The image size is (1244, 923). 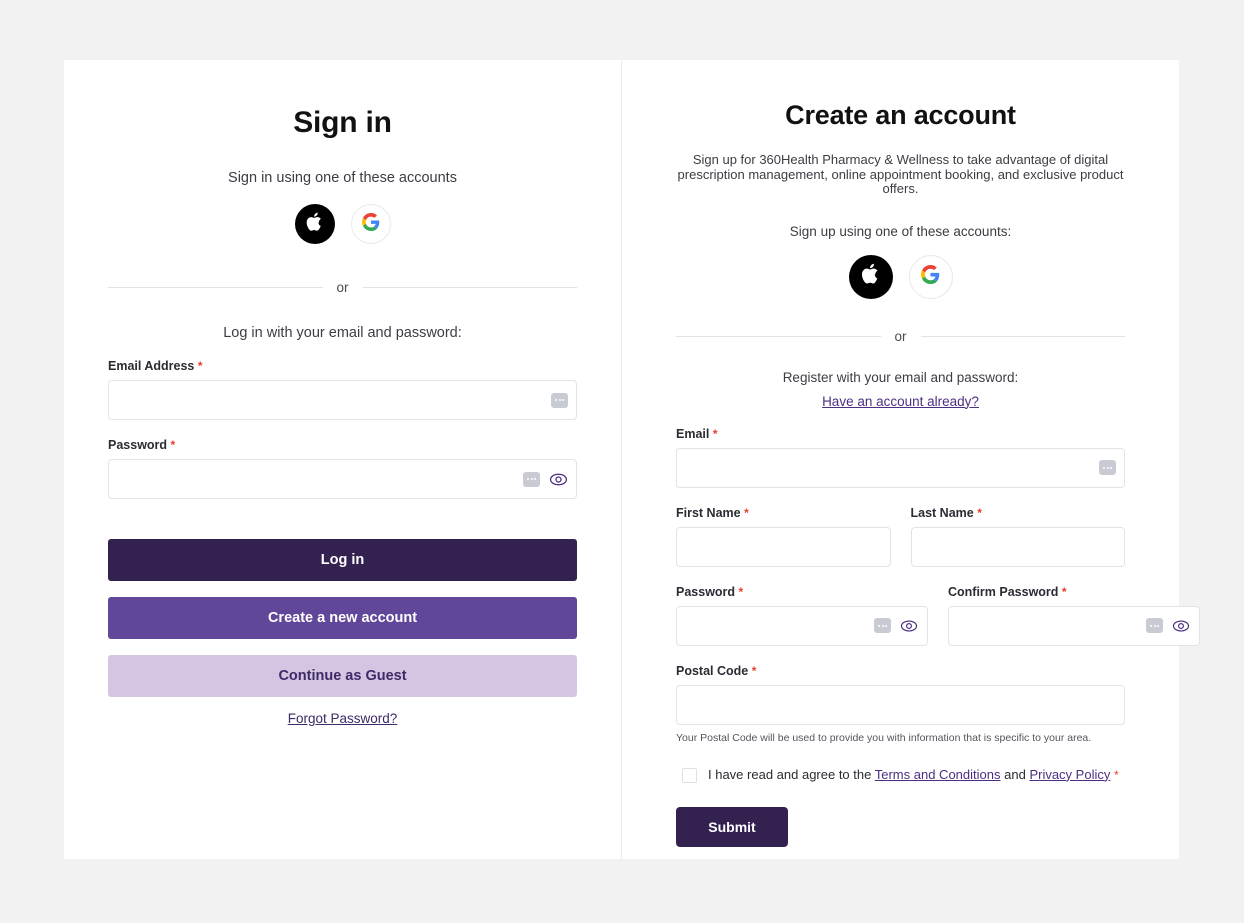 I want to click on signin-password-label-text: Password, so click(x=138, y=445).